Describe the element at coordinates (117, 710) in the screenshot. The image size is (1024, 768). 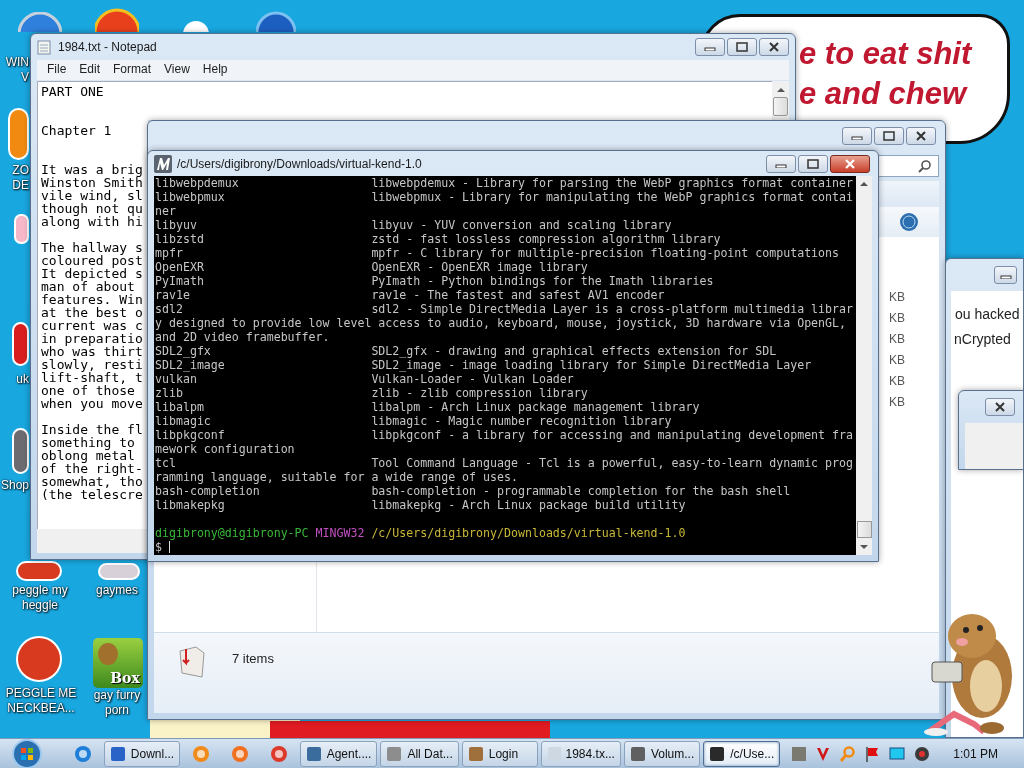
I see `desktop-icon-label: porn` at that location.